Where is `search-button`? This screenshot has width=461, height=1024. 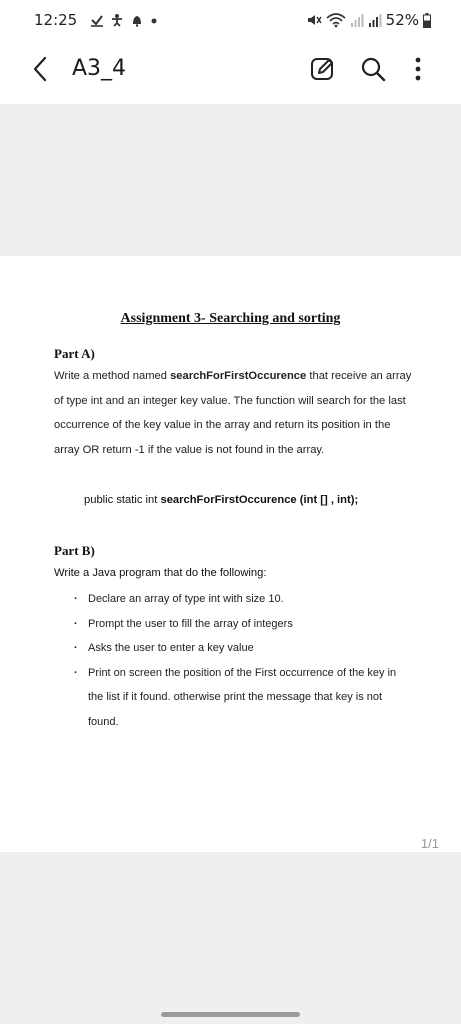
search-button is located at coordinates (373, 69).